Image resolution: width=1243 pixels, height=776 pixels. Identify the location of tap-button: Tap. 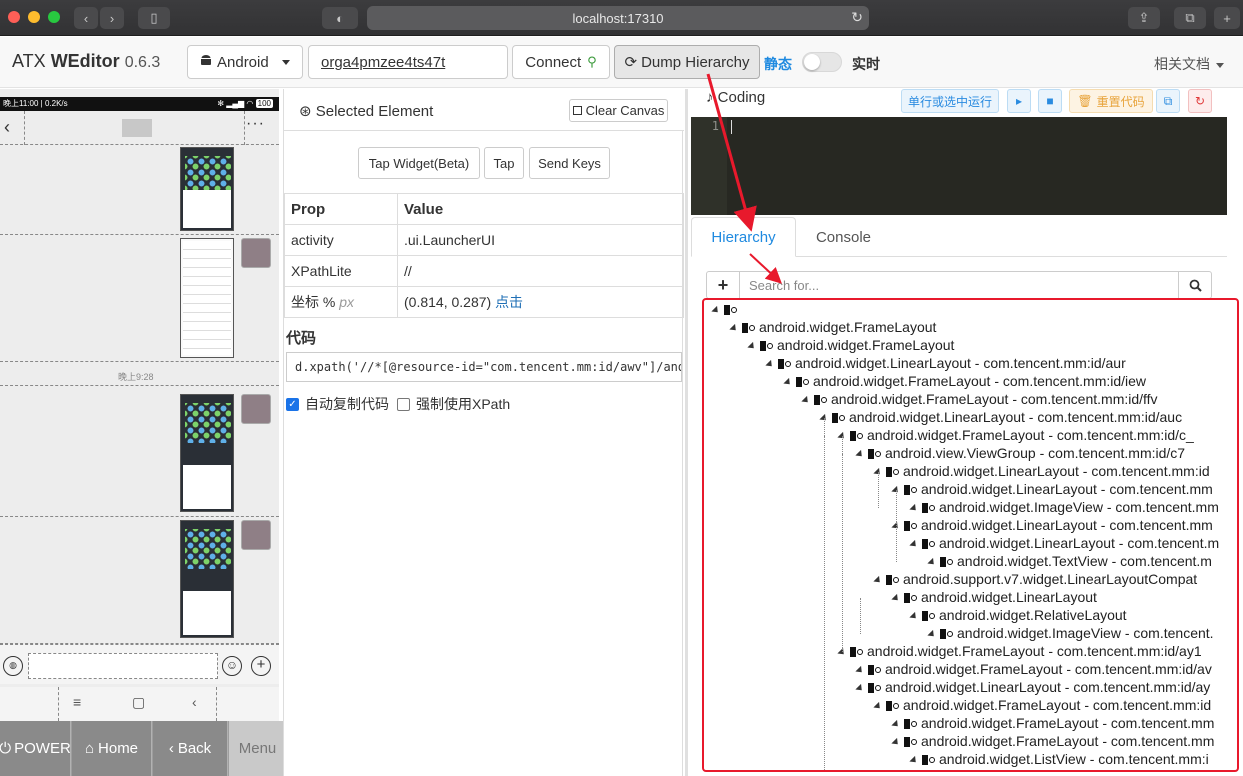
(504, 163).